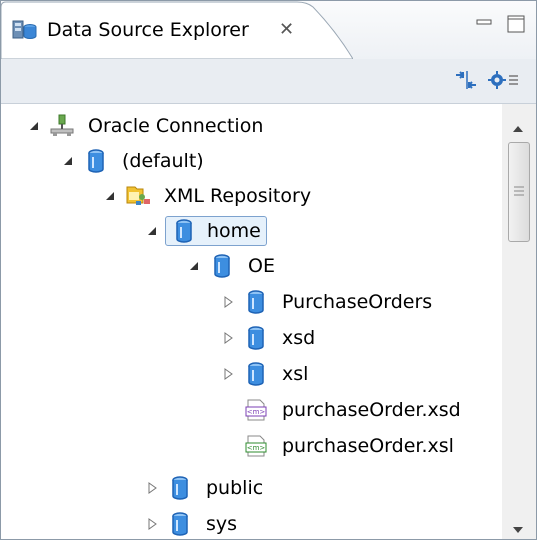 The image size is (537, 540). I want to click on tree-item-label: purchaseOrder.xsl, so click(368, 446).